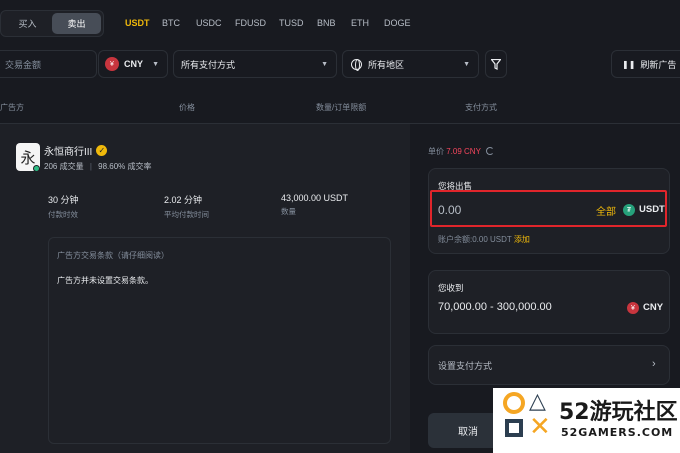  What do you see at coordinates (63, 214) in the screenshot?
I see `stat-label: 付款时效` at bounding box center [63, 214].